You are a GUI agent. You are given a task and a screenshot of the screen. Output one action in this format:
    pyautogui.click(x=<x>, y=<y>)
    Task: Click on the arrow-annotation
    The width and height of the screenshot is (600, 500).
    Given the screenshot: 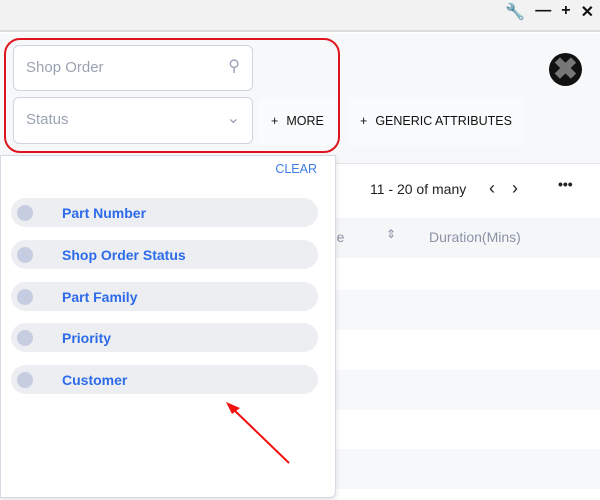 What is the action you would take?
    pyautogui.click(x=258, y=433)
    